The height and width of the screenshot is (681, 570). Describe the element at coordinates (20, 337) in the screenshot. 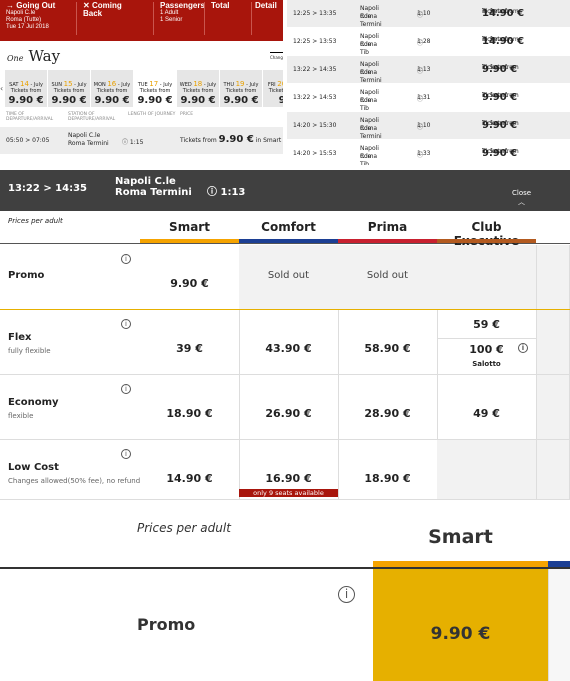

I see `fare-type-label: Flex` at that location.